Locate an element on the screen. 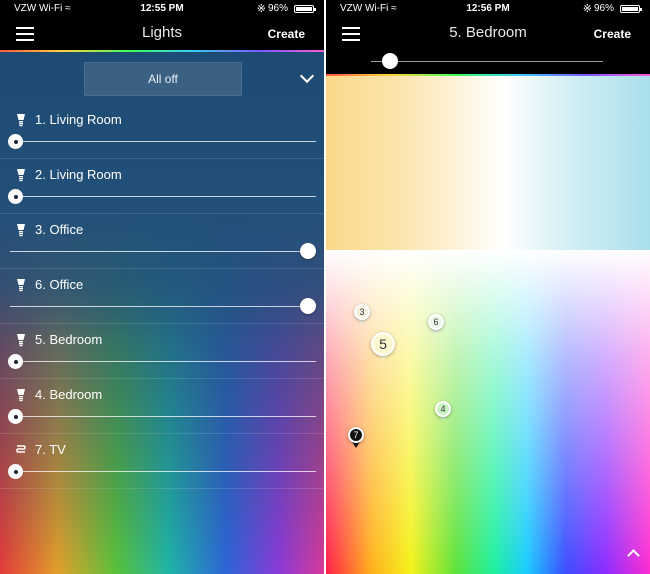 This screenshot has height=574, width=650. light-row: 5. Bedroom is located at coordinates (162, 351).